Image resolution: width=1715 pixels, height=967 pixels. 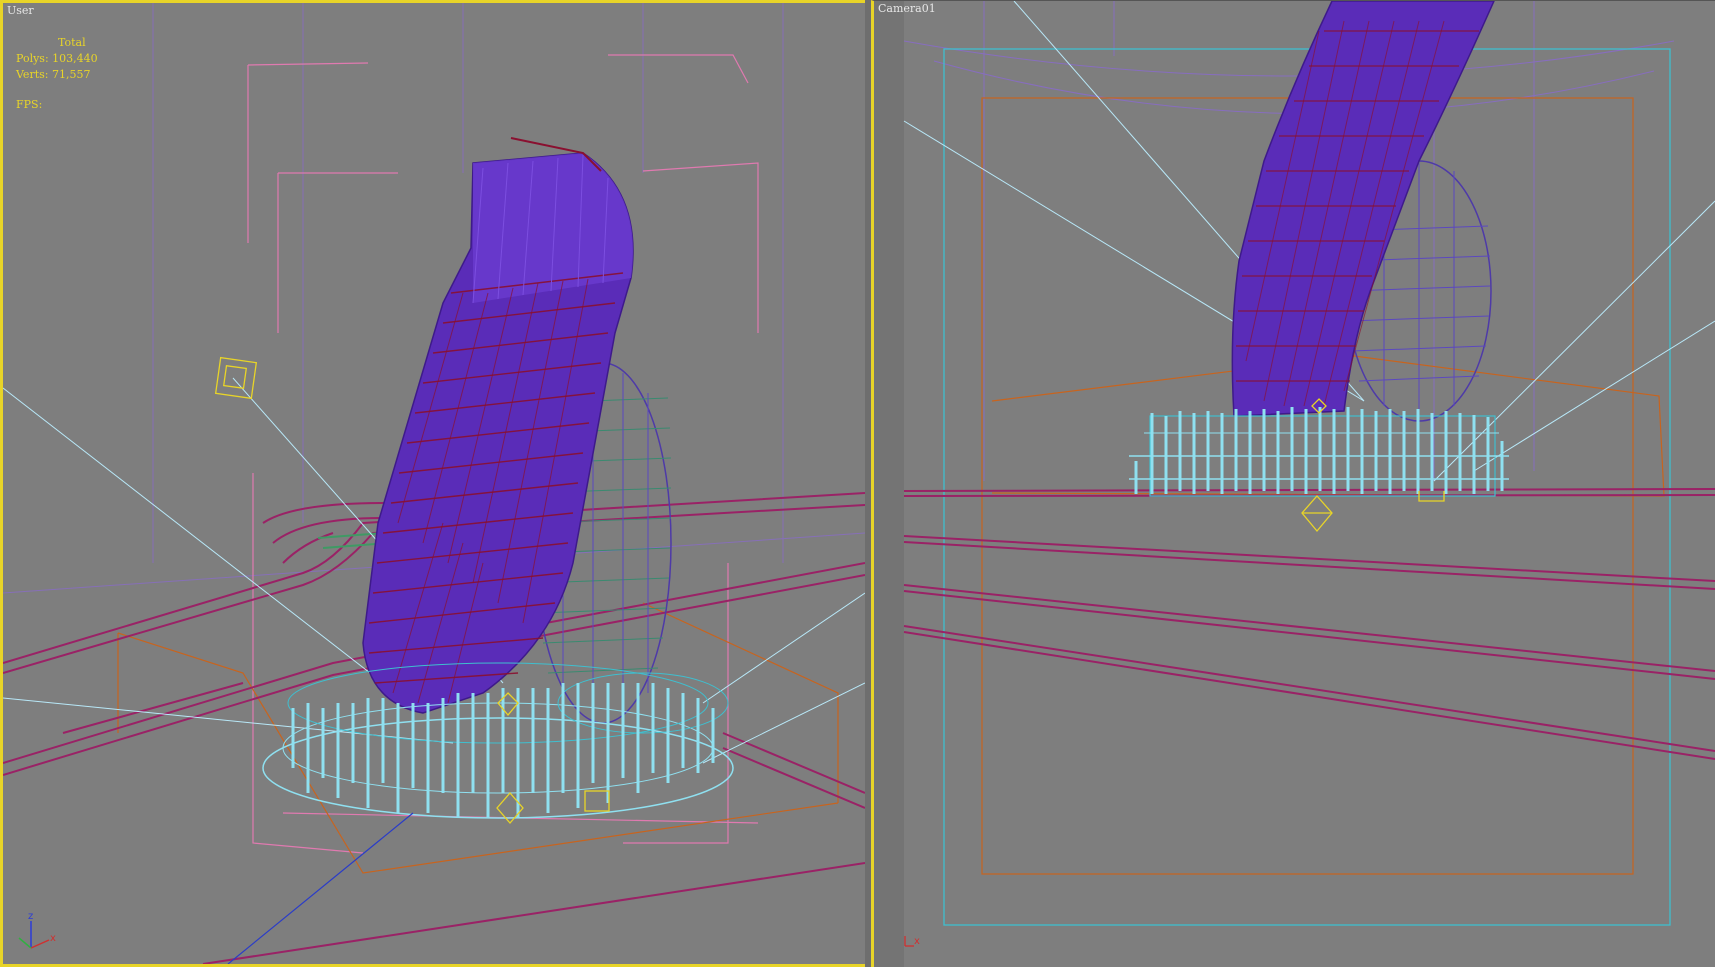 I want to click on camera-axis-indicator, so click(x=909, y=941).